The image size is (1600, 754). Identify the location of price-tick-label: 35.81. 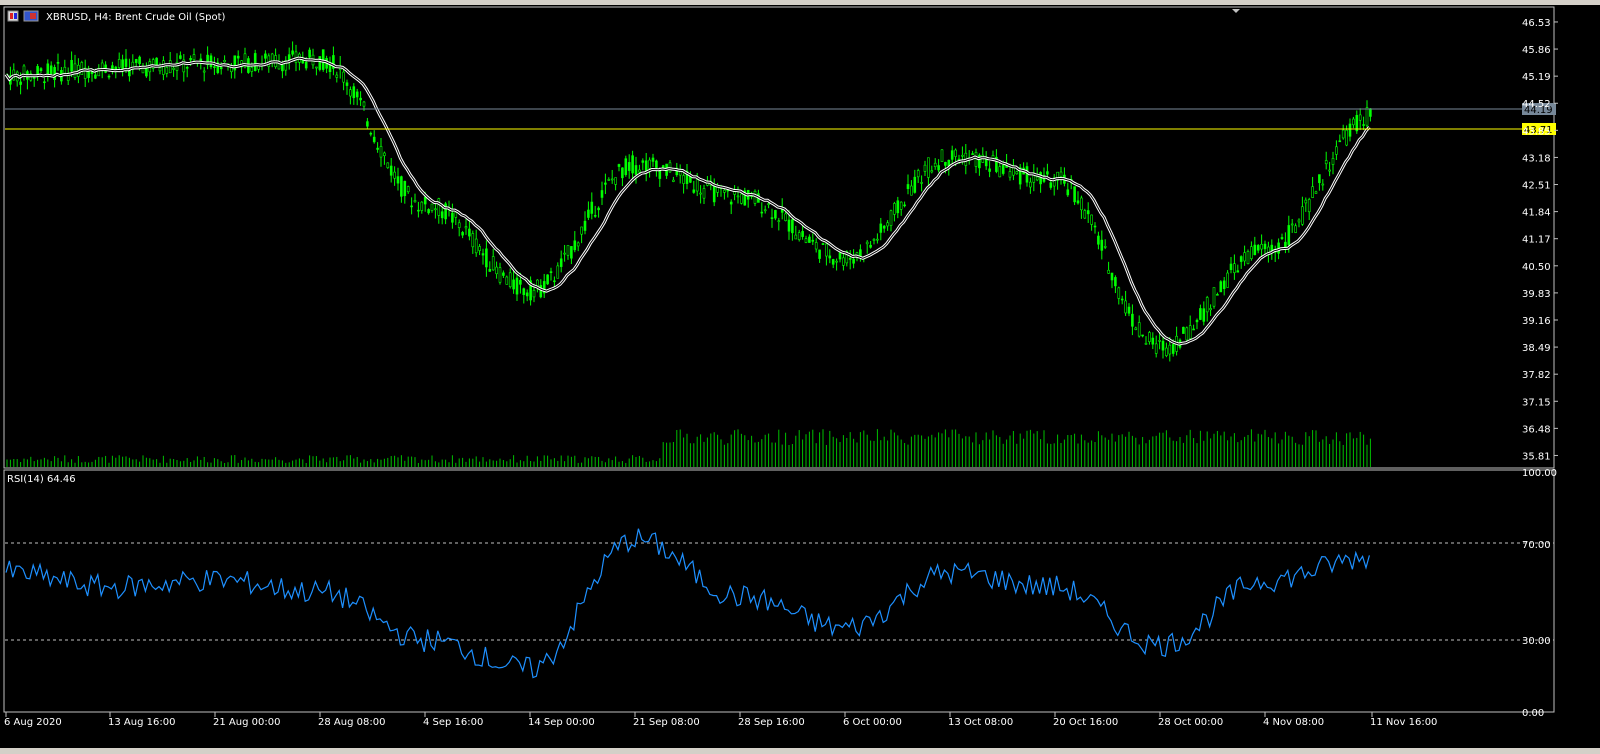
(1536, 456).